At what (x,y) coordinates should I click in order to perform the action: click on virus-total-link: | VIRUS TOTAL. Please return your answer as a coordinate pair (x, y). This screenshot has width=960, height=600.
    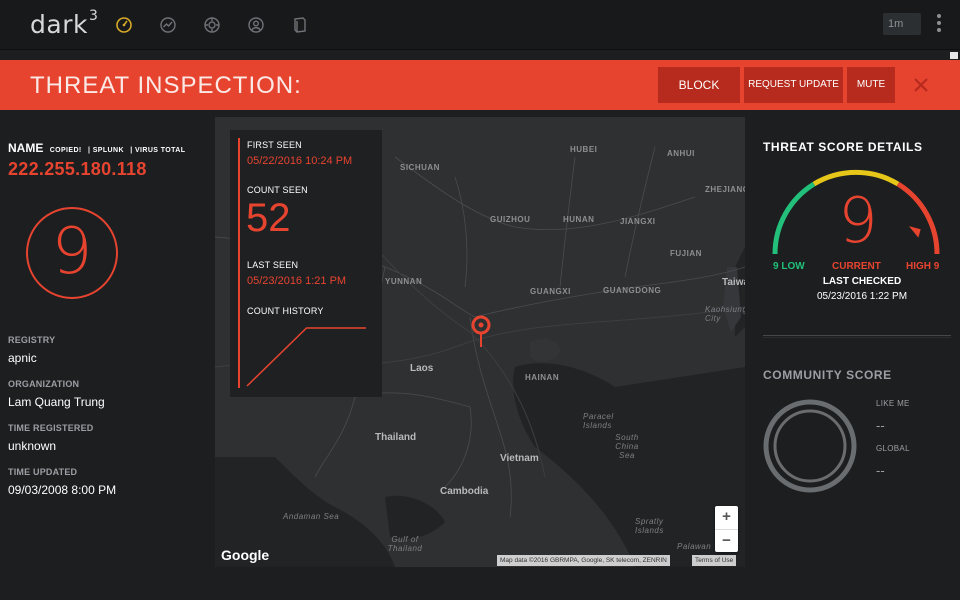
    Looking at the image, I should click on (157, 150).